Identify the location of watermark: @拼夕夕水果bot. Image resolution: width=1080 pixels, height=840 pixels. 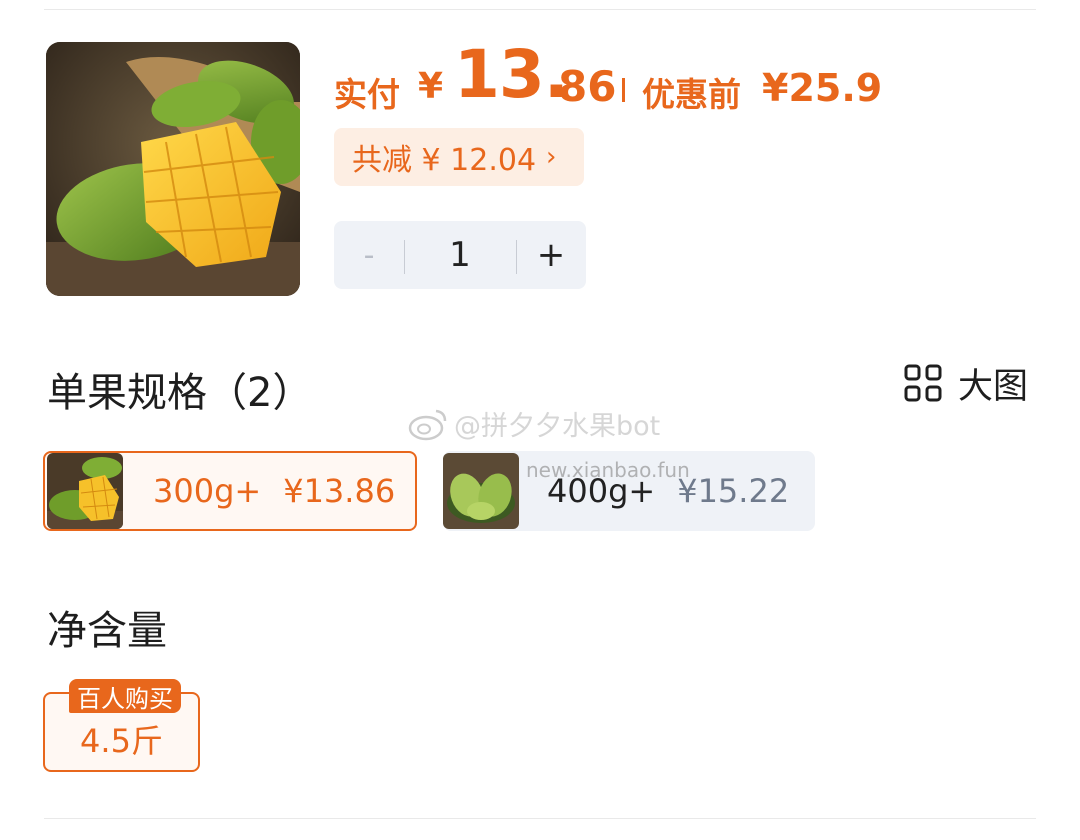
(534, 423).